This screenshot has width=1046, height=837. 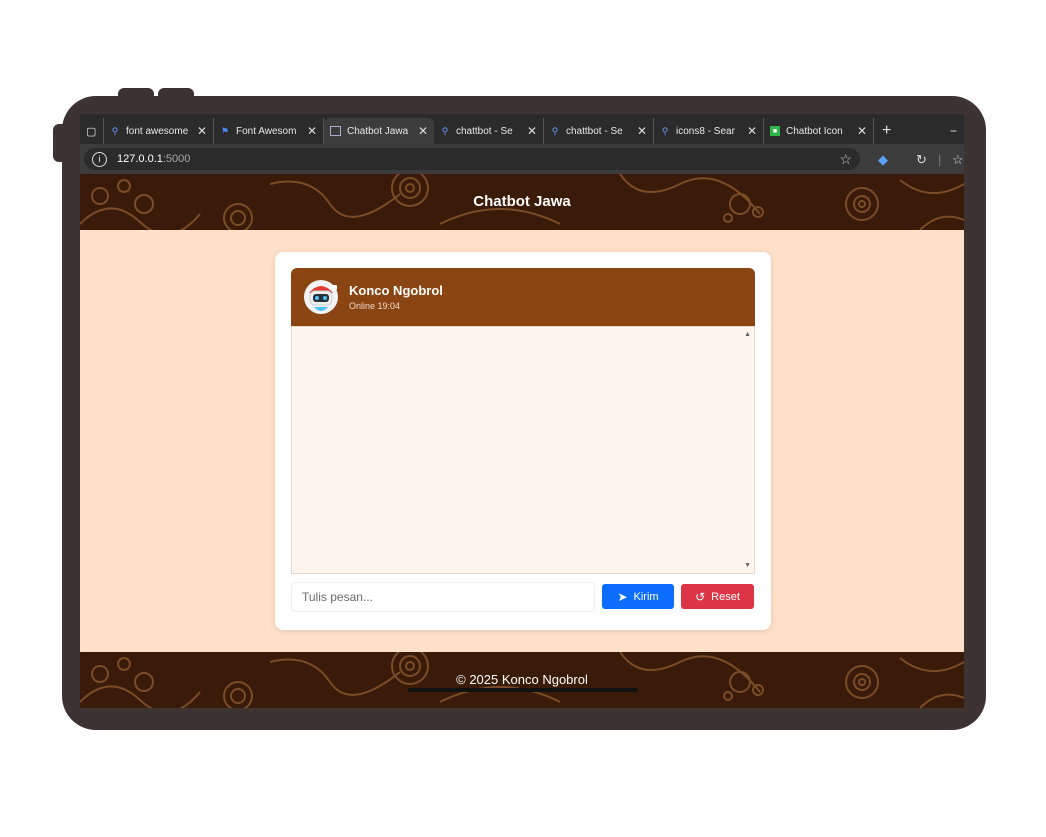 What do you see at coordinates (396, 290) in the screenshot?
I see `bot-name: Konco Ngobrol` at bounding box center [396, 290].